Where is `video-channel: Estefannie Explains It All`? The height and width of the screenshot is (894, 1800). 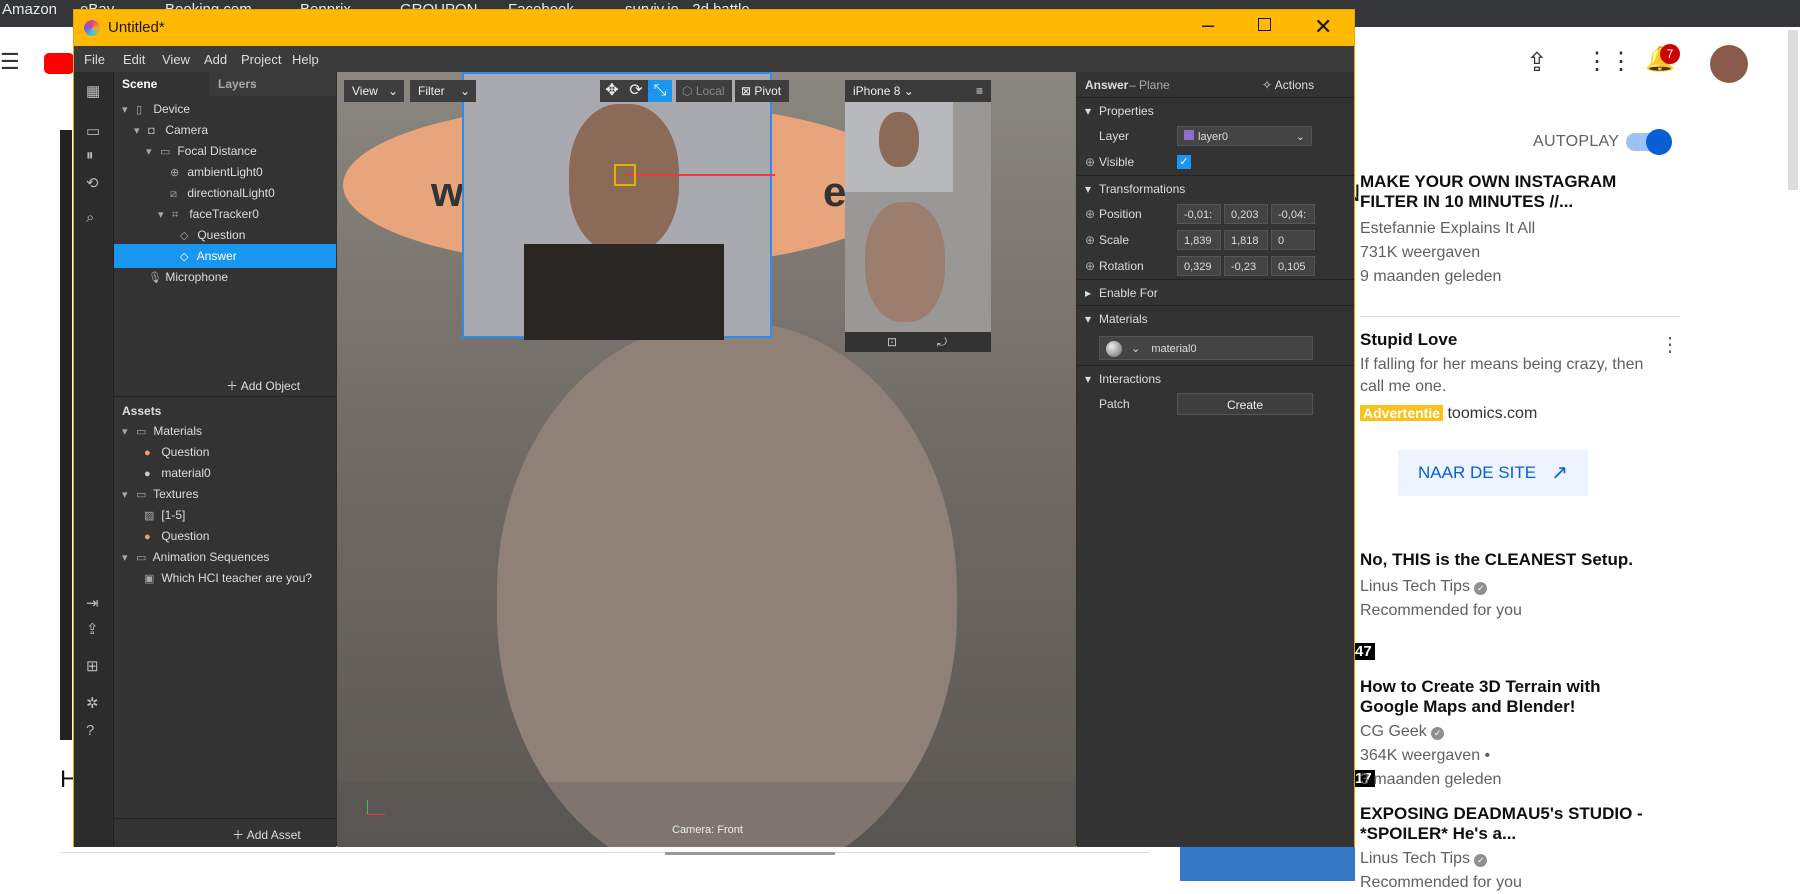 video-channel: Estefannie Explains It All is located at coordinates (1510, 229).